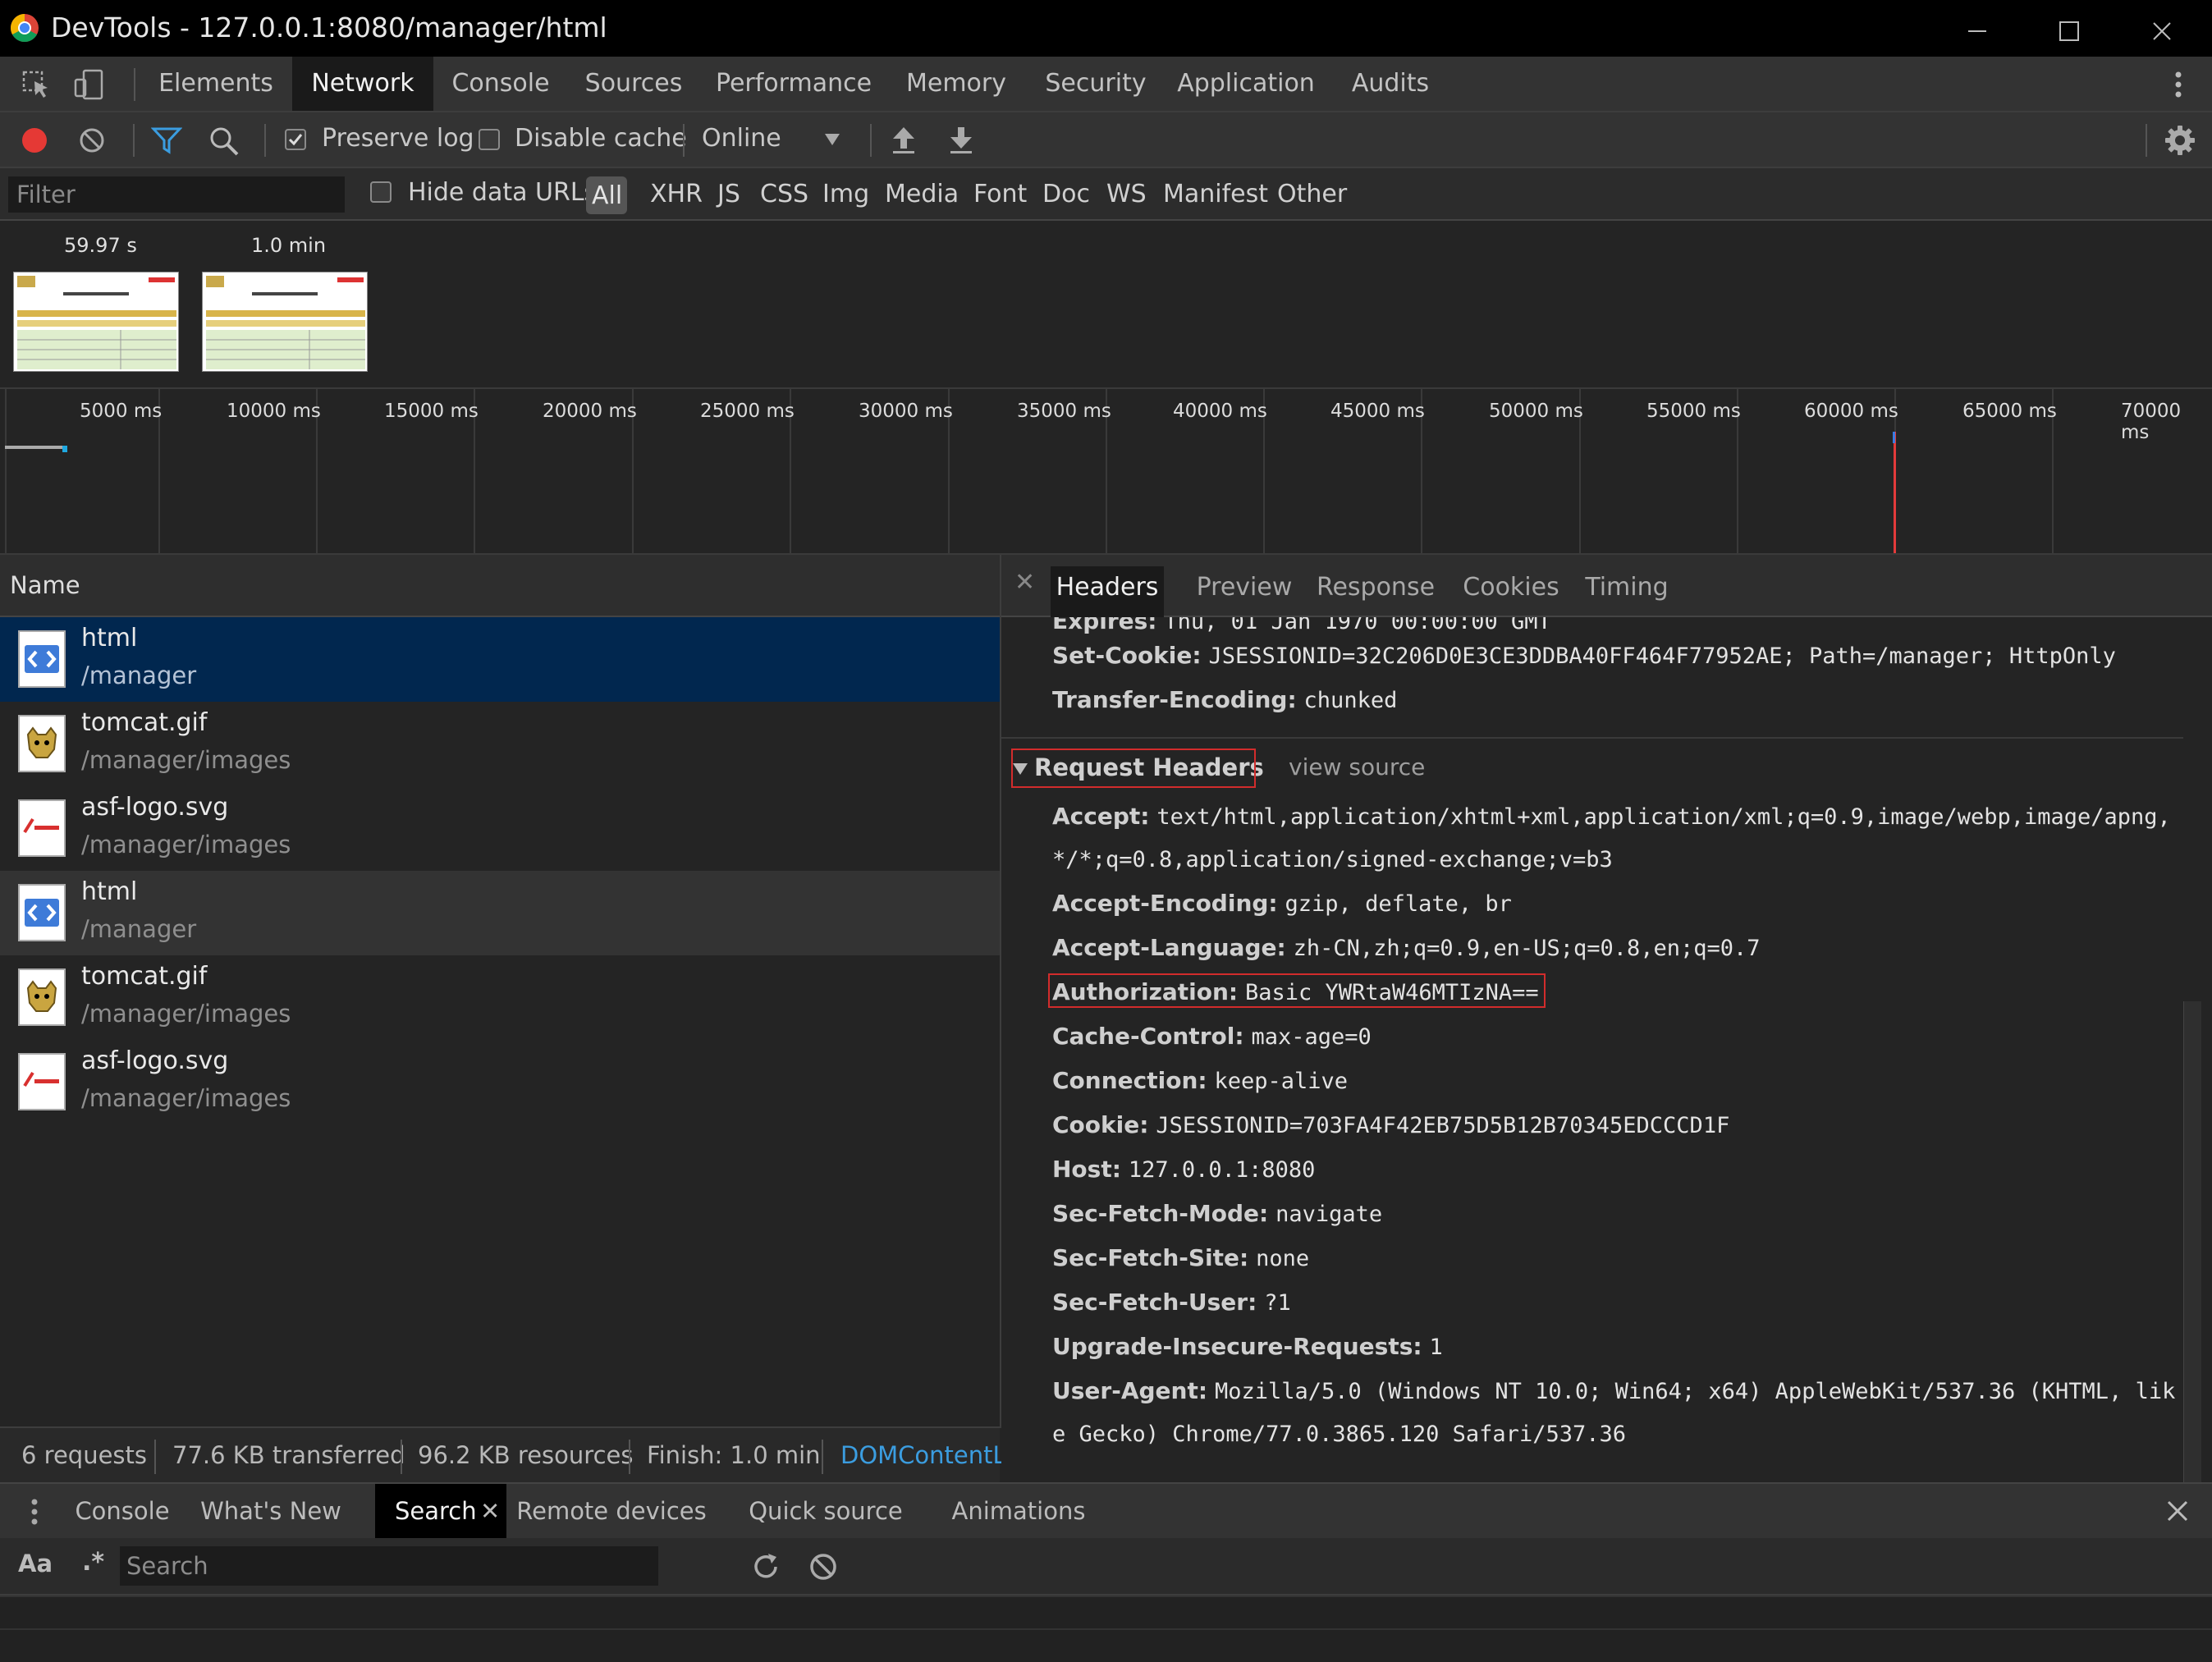 This screenshot has height=1662, width=2212. I want to click on throttling-select: Online, so click(742, 138).